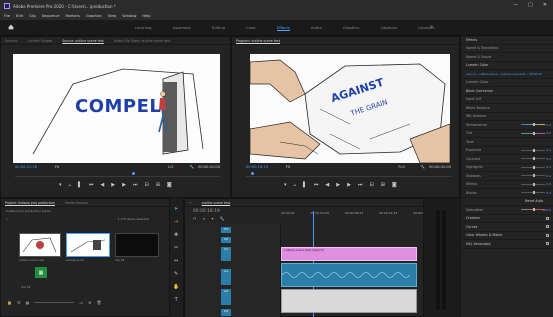 Image resolution: width=553 pixels, height=317 pixels. What do you see at coordinates (7, 219) in the screenshot?
I see `search-icon: ⌕` at bounding box center [7, 219].